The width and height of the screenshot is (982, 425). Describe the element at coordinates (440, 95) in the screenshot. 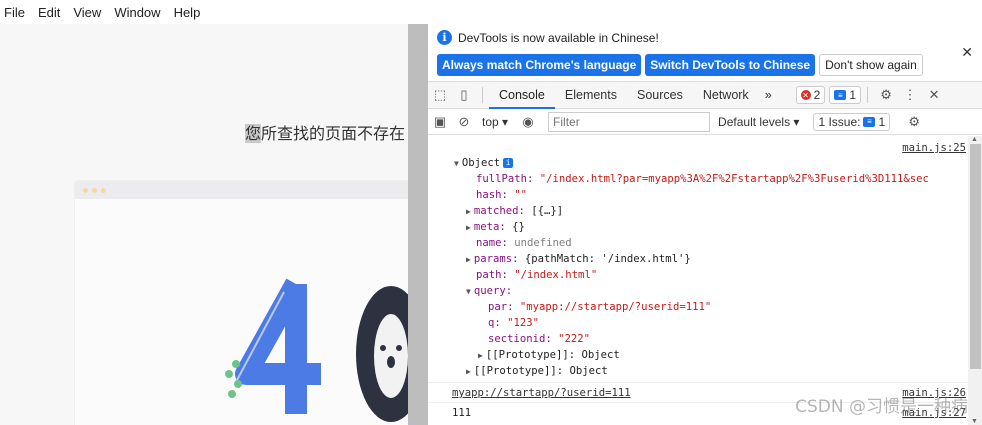

I see `inspect-element-icon: ⬚` at that location.